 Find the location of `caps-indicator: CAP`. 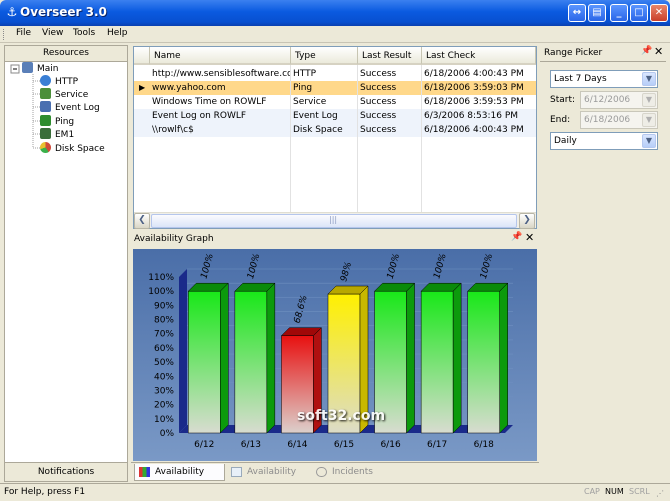

caps-indicator: CAP is located at coordinates (592, 491).